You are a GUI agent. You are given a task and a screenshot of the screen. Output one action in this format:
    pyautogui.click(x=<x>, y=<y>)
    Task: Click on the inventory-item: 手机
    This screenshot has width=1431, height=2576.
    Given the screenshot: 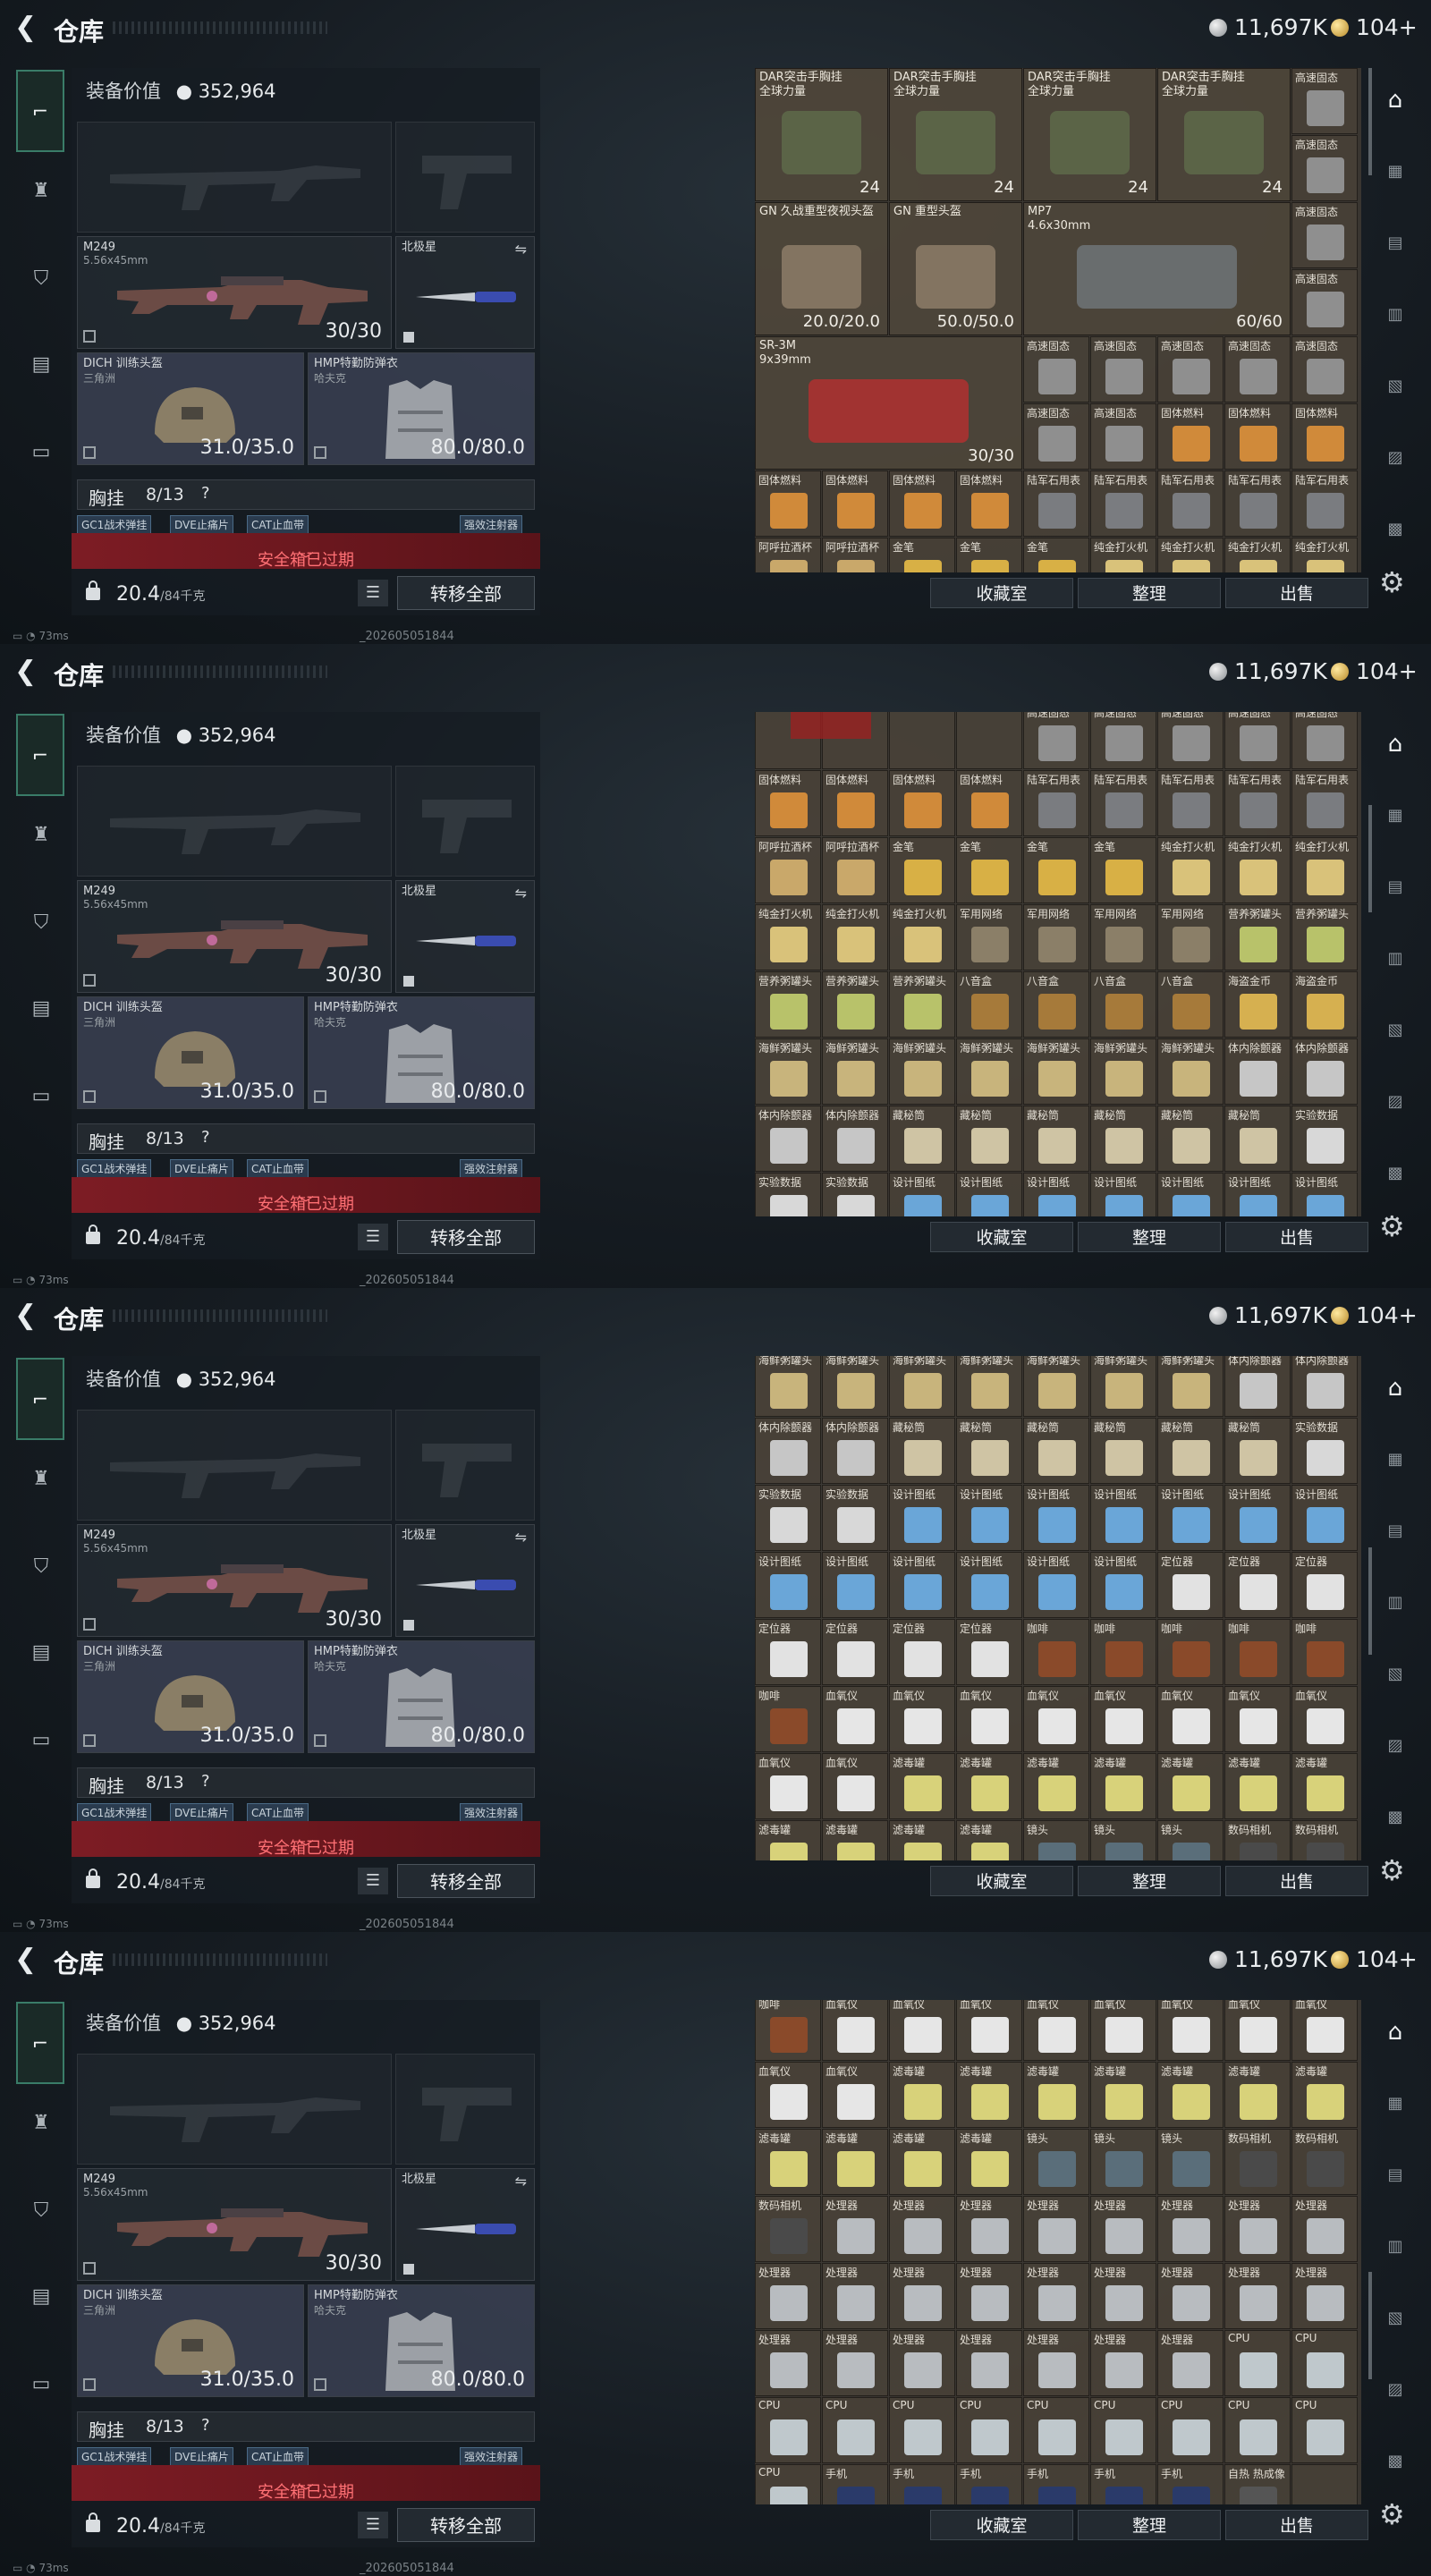 What is the action you would take?
    pyautogui.click(x=1123, y=2484)
    